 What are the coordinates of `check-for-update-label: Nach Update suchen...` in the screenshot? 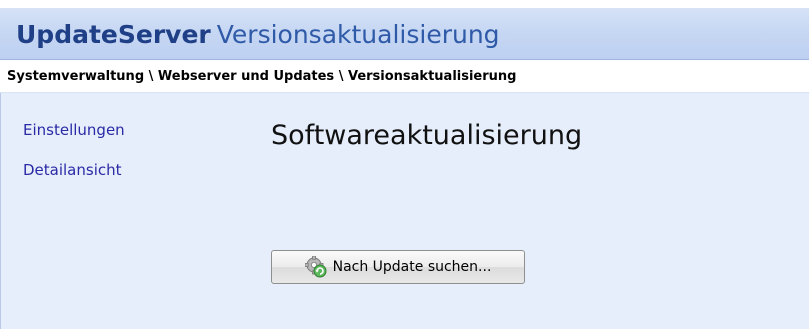 It's located at (412, 267).